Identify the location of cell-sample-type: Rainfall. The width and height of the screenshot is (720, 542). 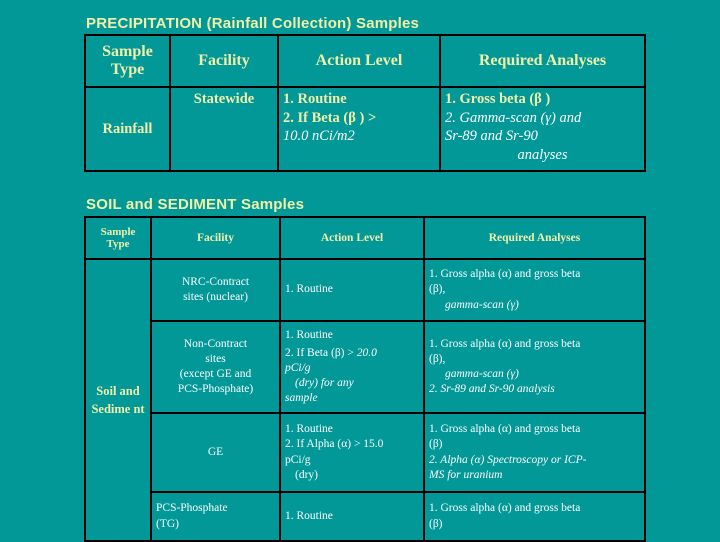
(127, 129).